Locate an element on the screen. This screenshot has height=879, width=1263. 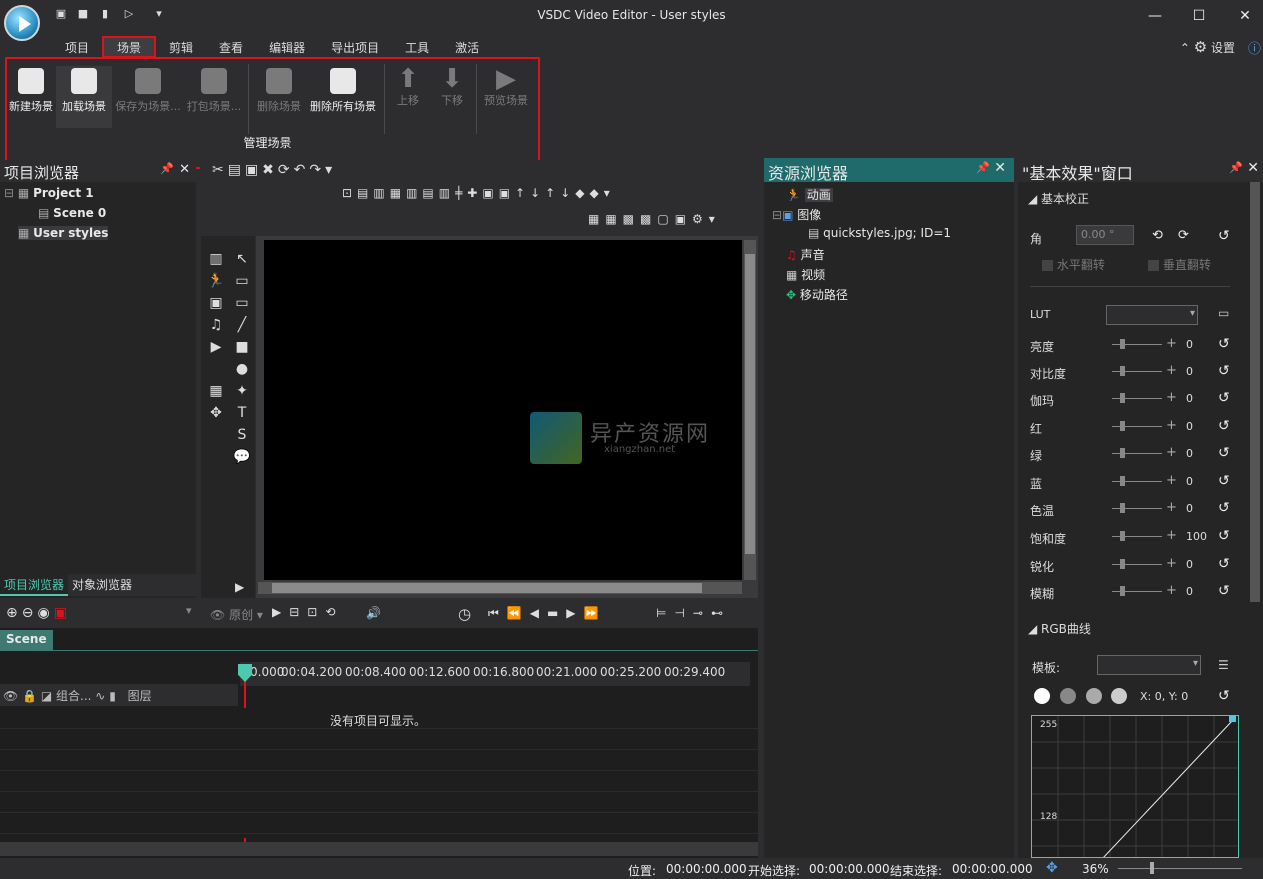
visibility-icon: 👁 is located at coordinates (10, 696).